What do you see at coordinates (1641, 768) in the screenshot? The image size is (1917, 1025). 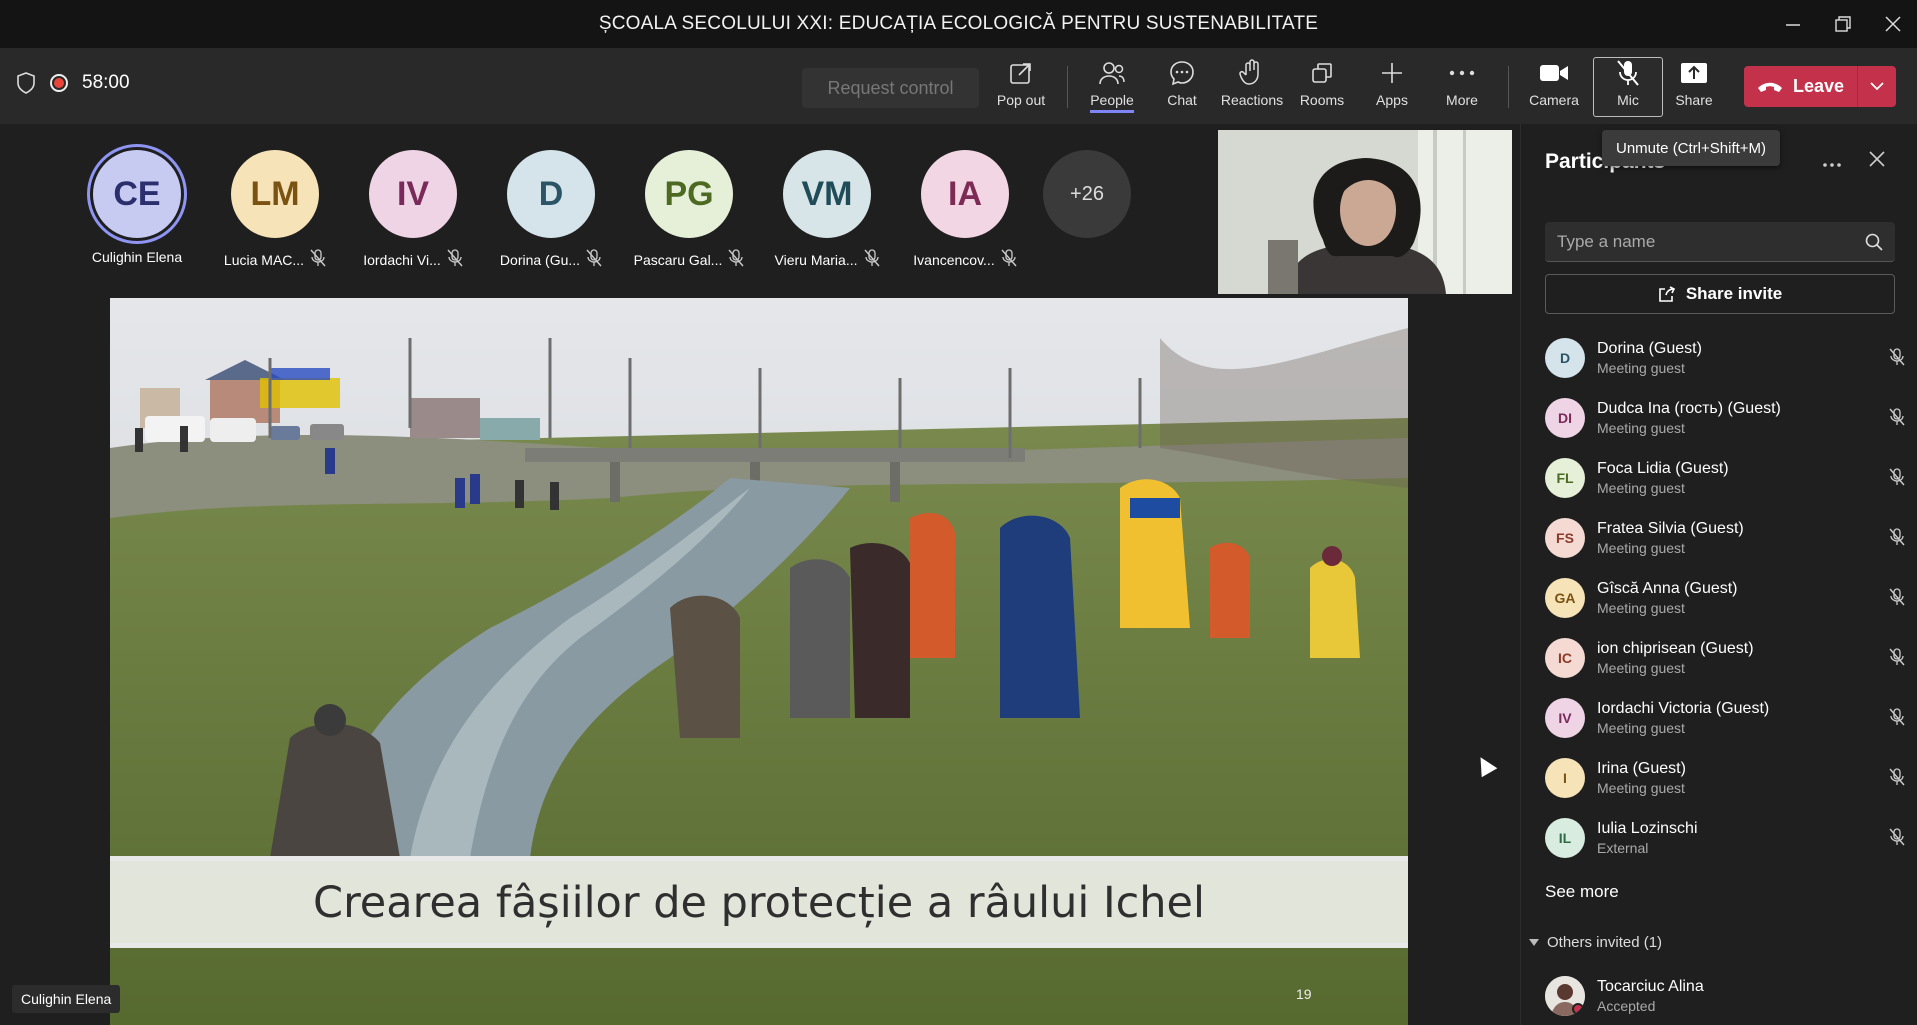 I see `participant-name: Irina (Guest)` at bounding box center [1641, 768].